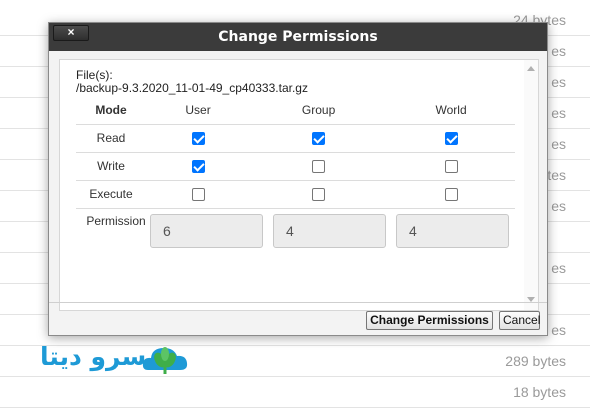 Image resolution: width=590 pixels, height=408 pixels. I want to click on dialog-title: Change Permissions, so click(298, 37).